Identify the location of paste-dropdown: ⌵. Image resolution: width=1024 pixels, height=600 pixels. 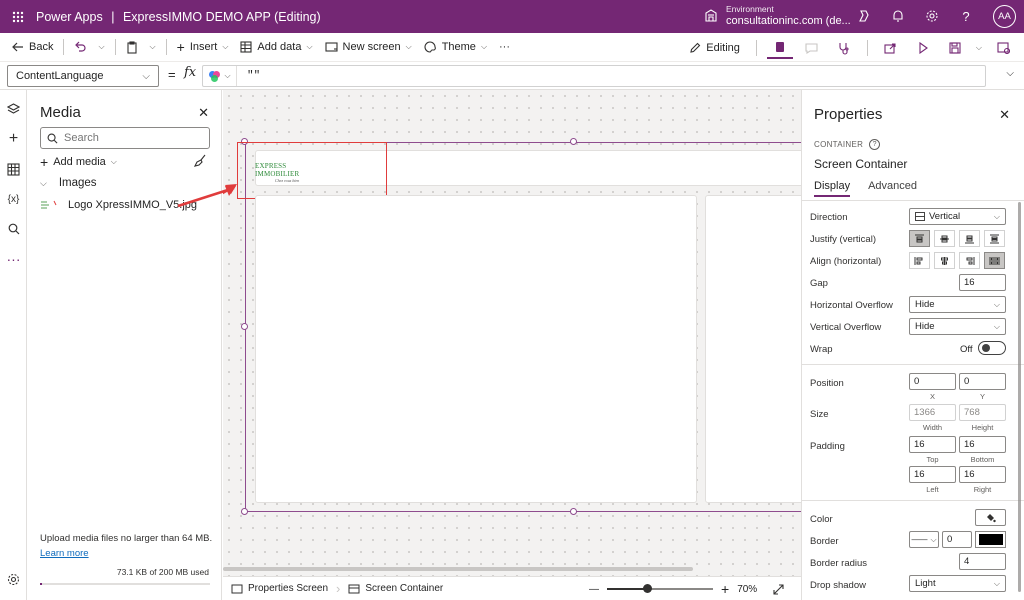
(153, 47).